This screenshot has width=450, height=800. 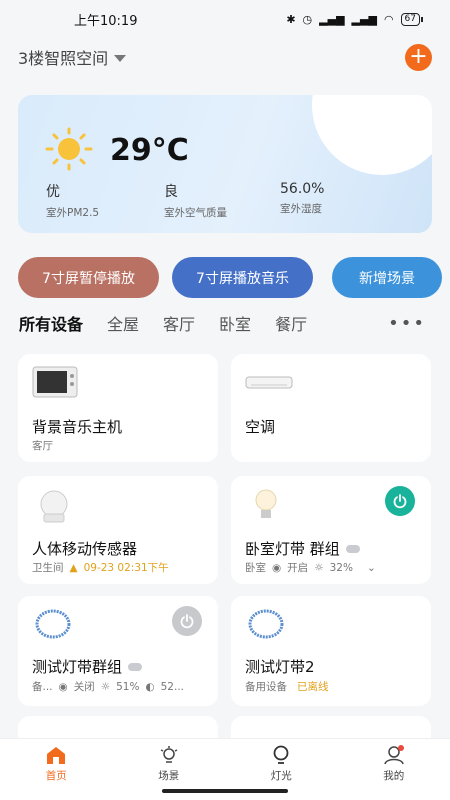 I want to click on caret-down-icon, so click(x=120, y=58).